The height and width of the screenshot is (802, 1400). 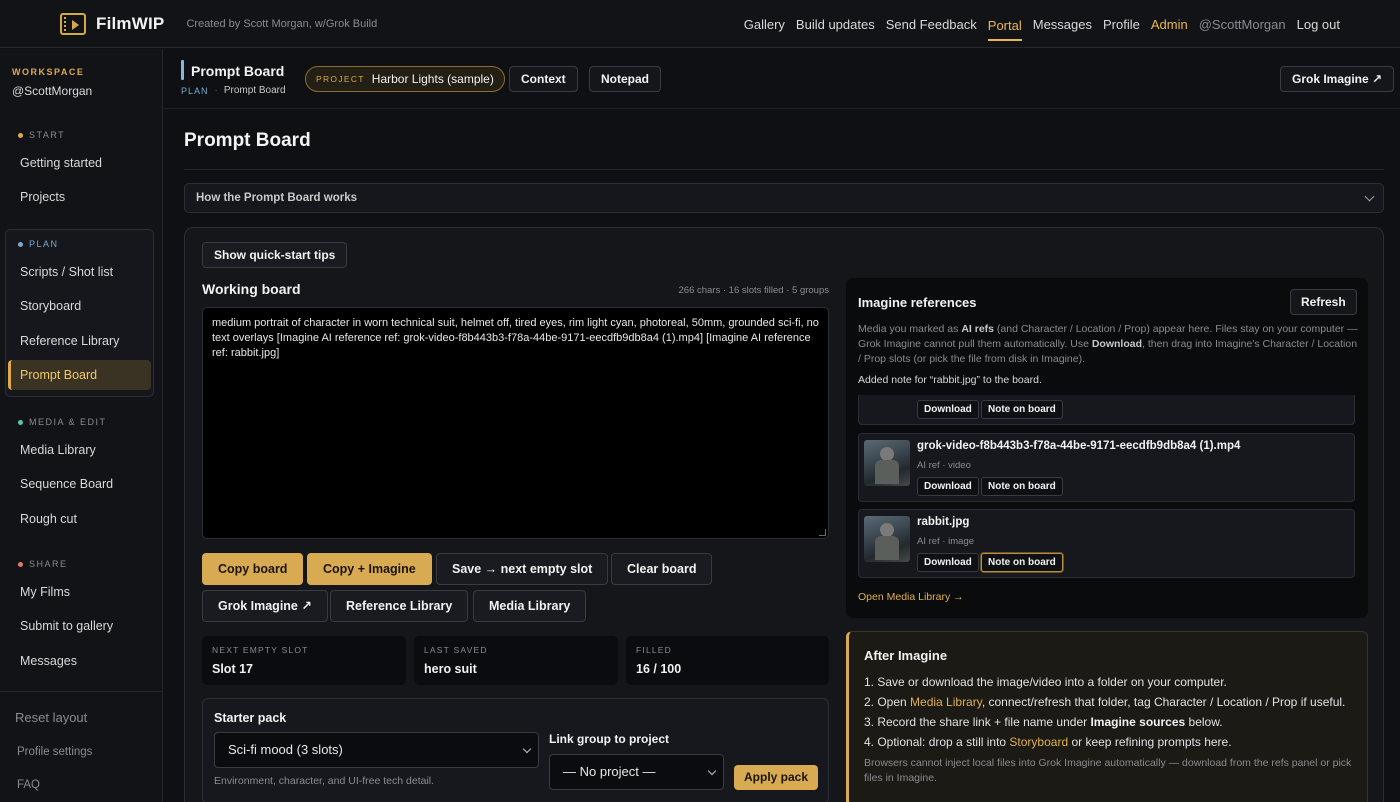 I want to click on media-dot-icon, so click(x=20, y=422).